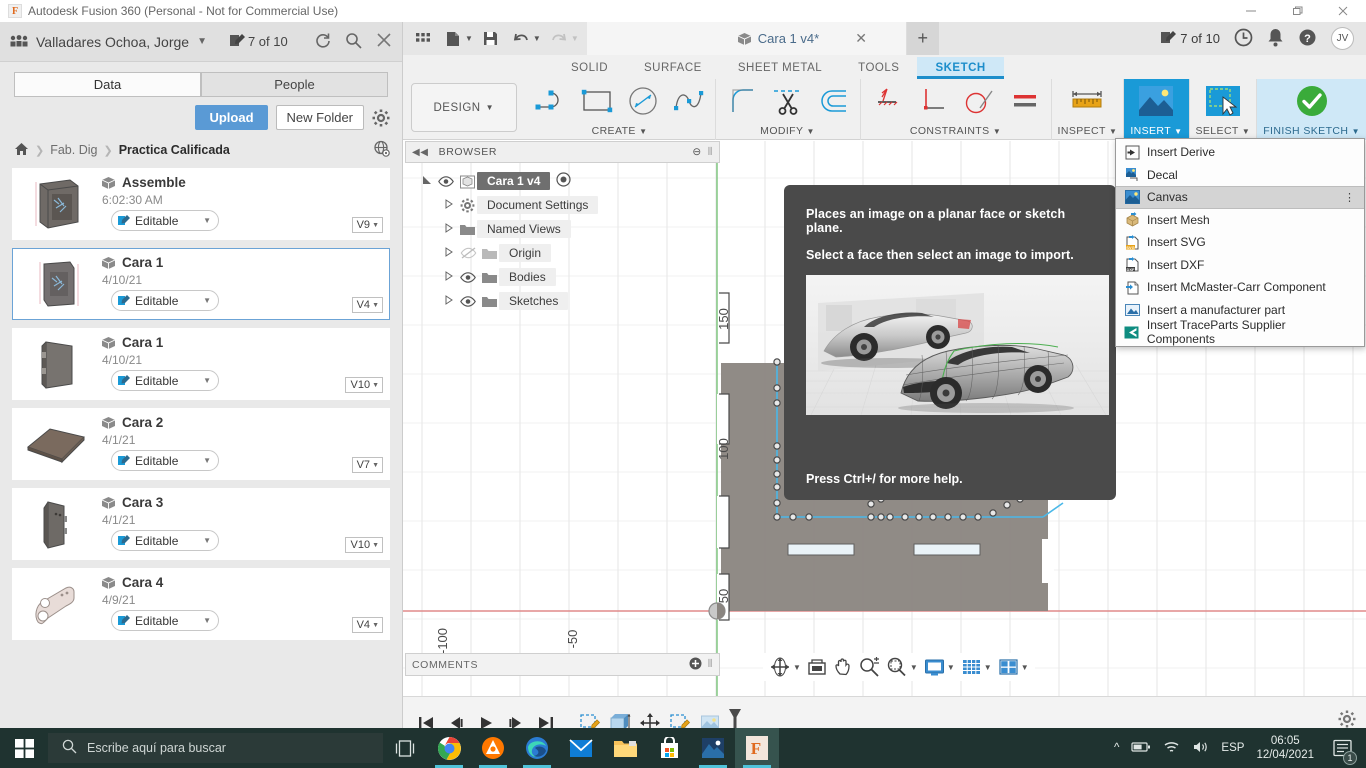  What do you see at coordinates (73, 150) in the screenshot?
I see `breadcrumb-item-0: Fab. Dig` at bounding box center [73, 150].